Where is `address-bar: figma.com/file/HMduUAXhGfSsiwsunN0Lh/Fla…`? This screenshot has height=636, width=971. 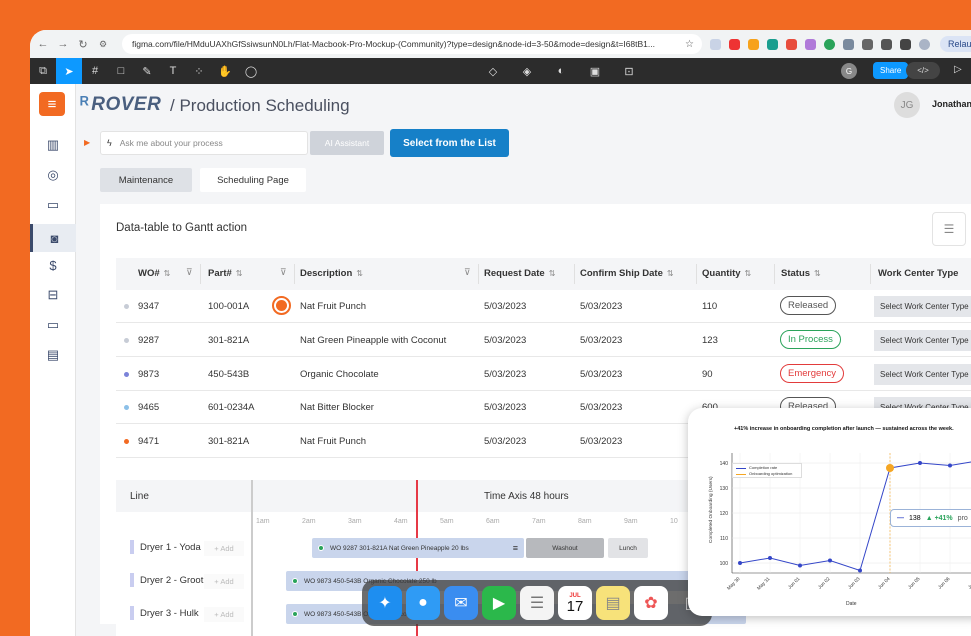
address-bar: figma.com/file/HMduUAXhGfSsiwsunN0Lh/Fla… is located at coordinates (412, 44).